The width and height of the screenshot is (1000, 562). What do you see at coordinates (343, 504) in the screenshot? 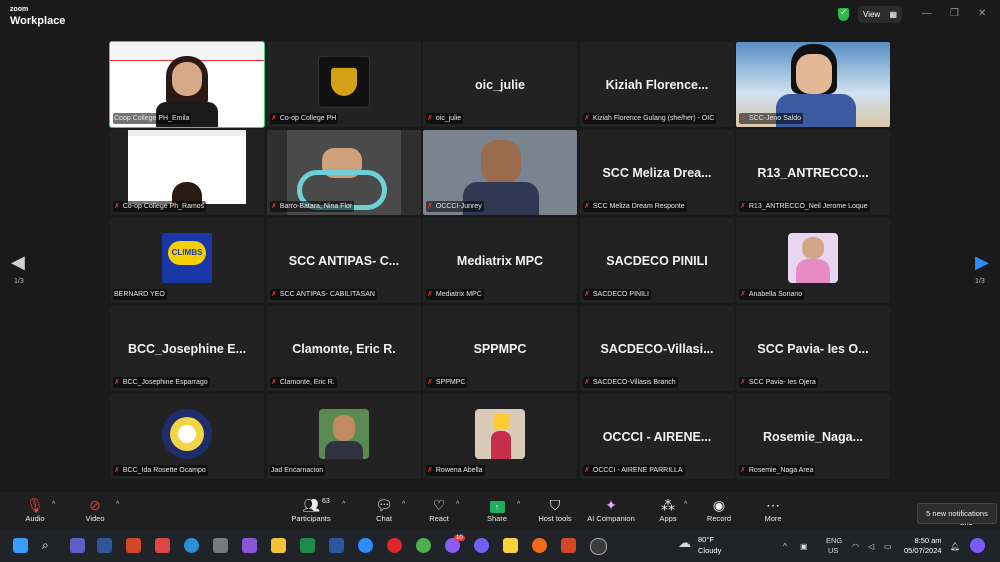
I see `participants-options-chevron-icon: ^` at bounding box center [343, 504].